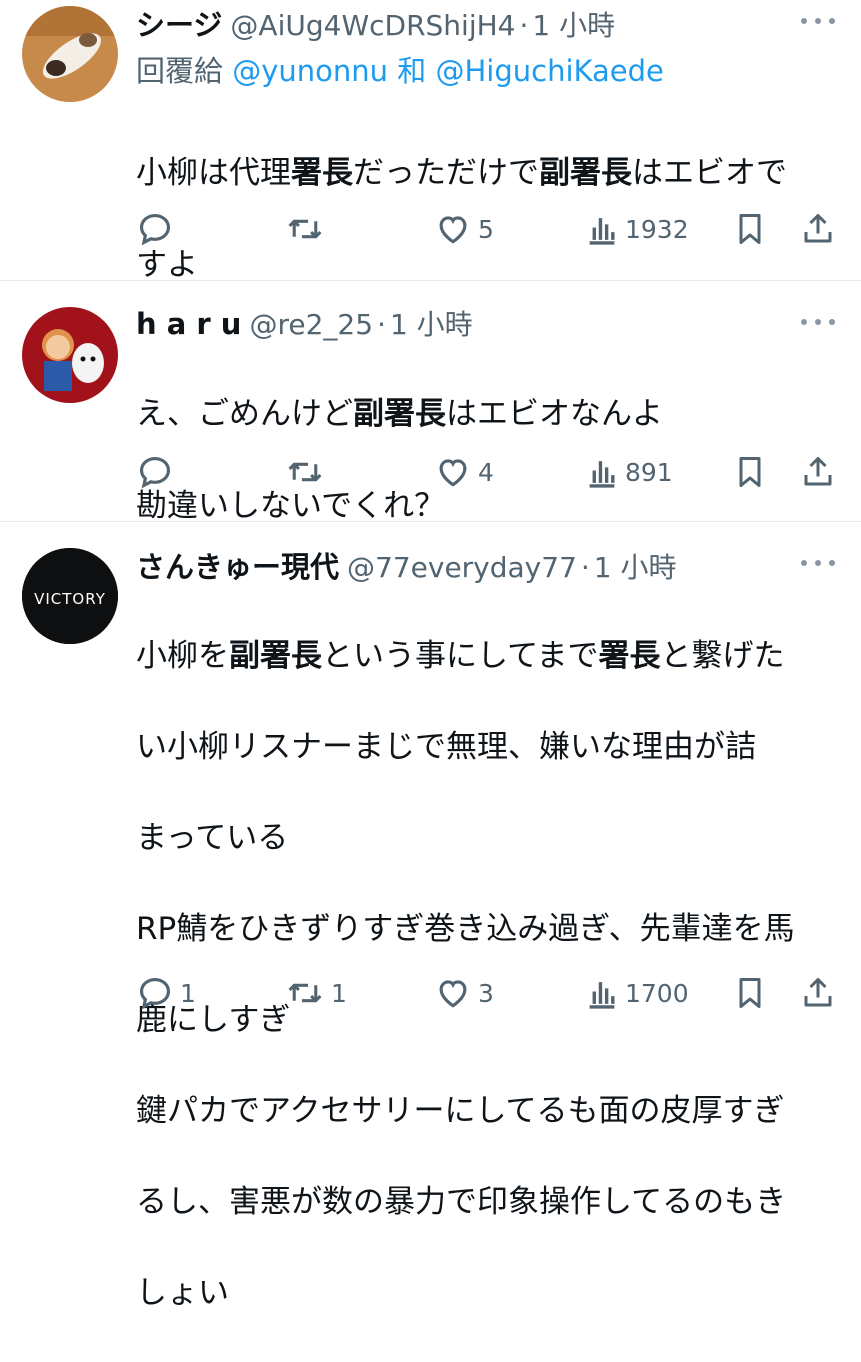 Image resolution: width=861 pixels, height=1362 pixels. I want to click on like-button: 5, so click(464, 229).